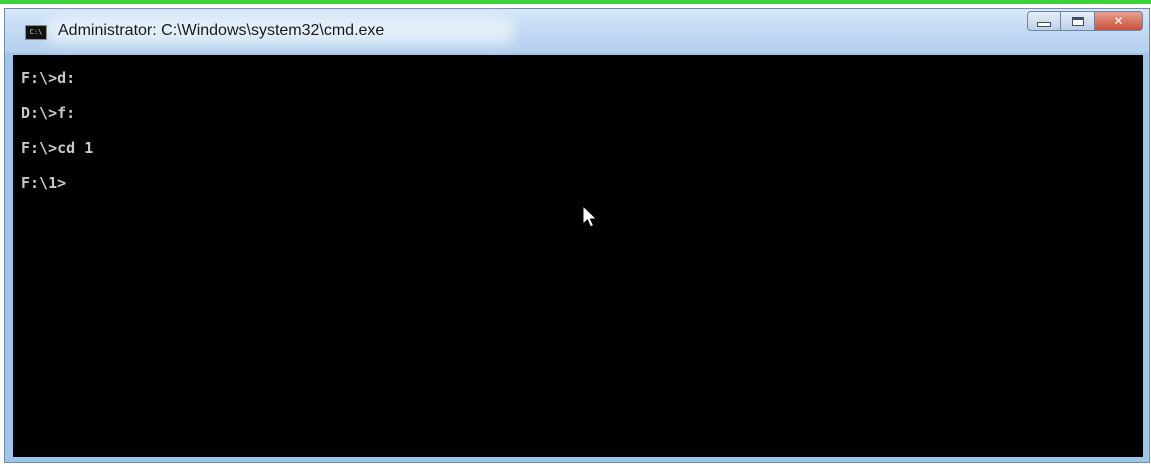 The image size is (1151, 464). I want to click on close-icon: ✕, so click(1118, 21).